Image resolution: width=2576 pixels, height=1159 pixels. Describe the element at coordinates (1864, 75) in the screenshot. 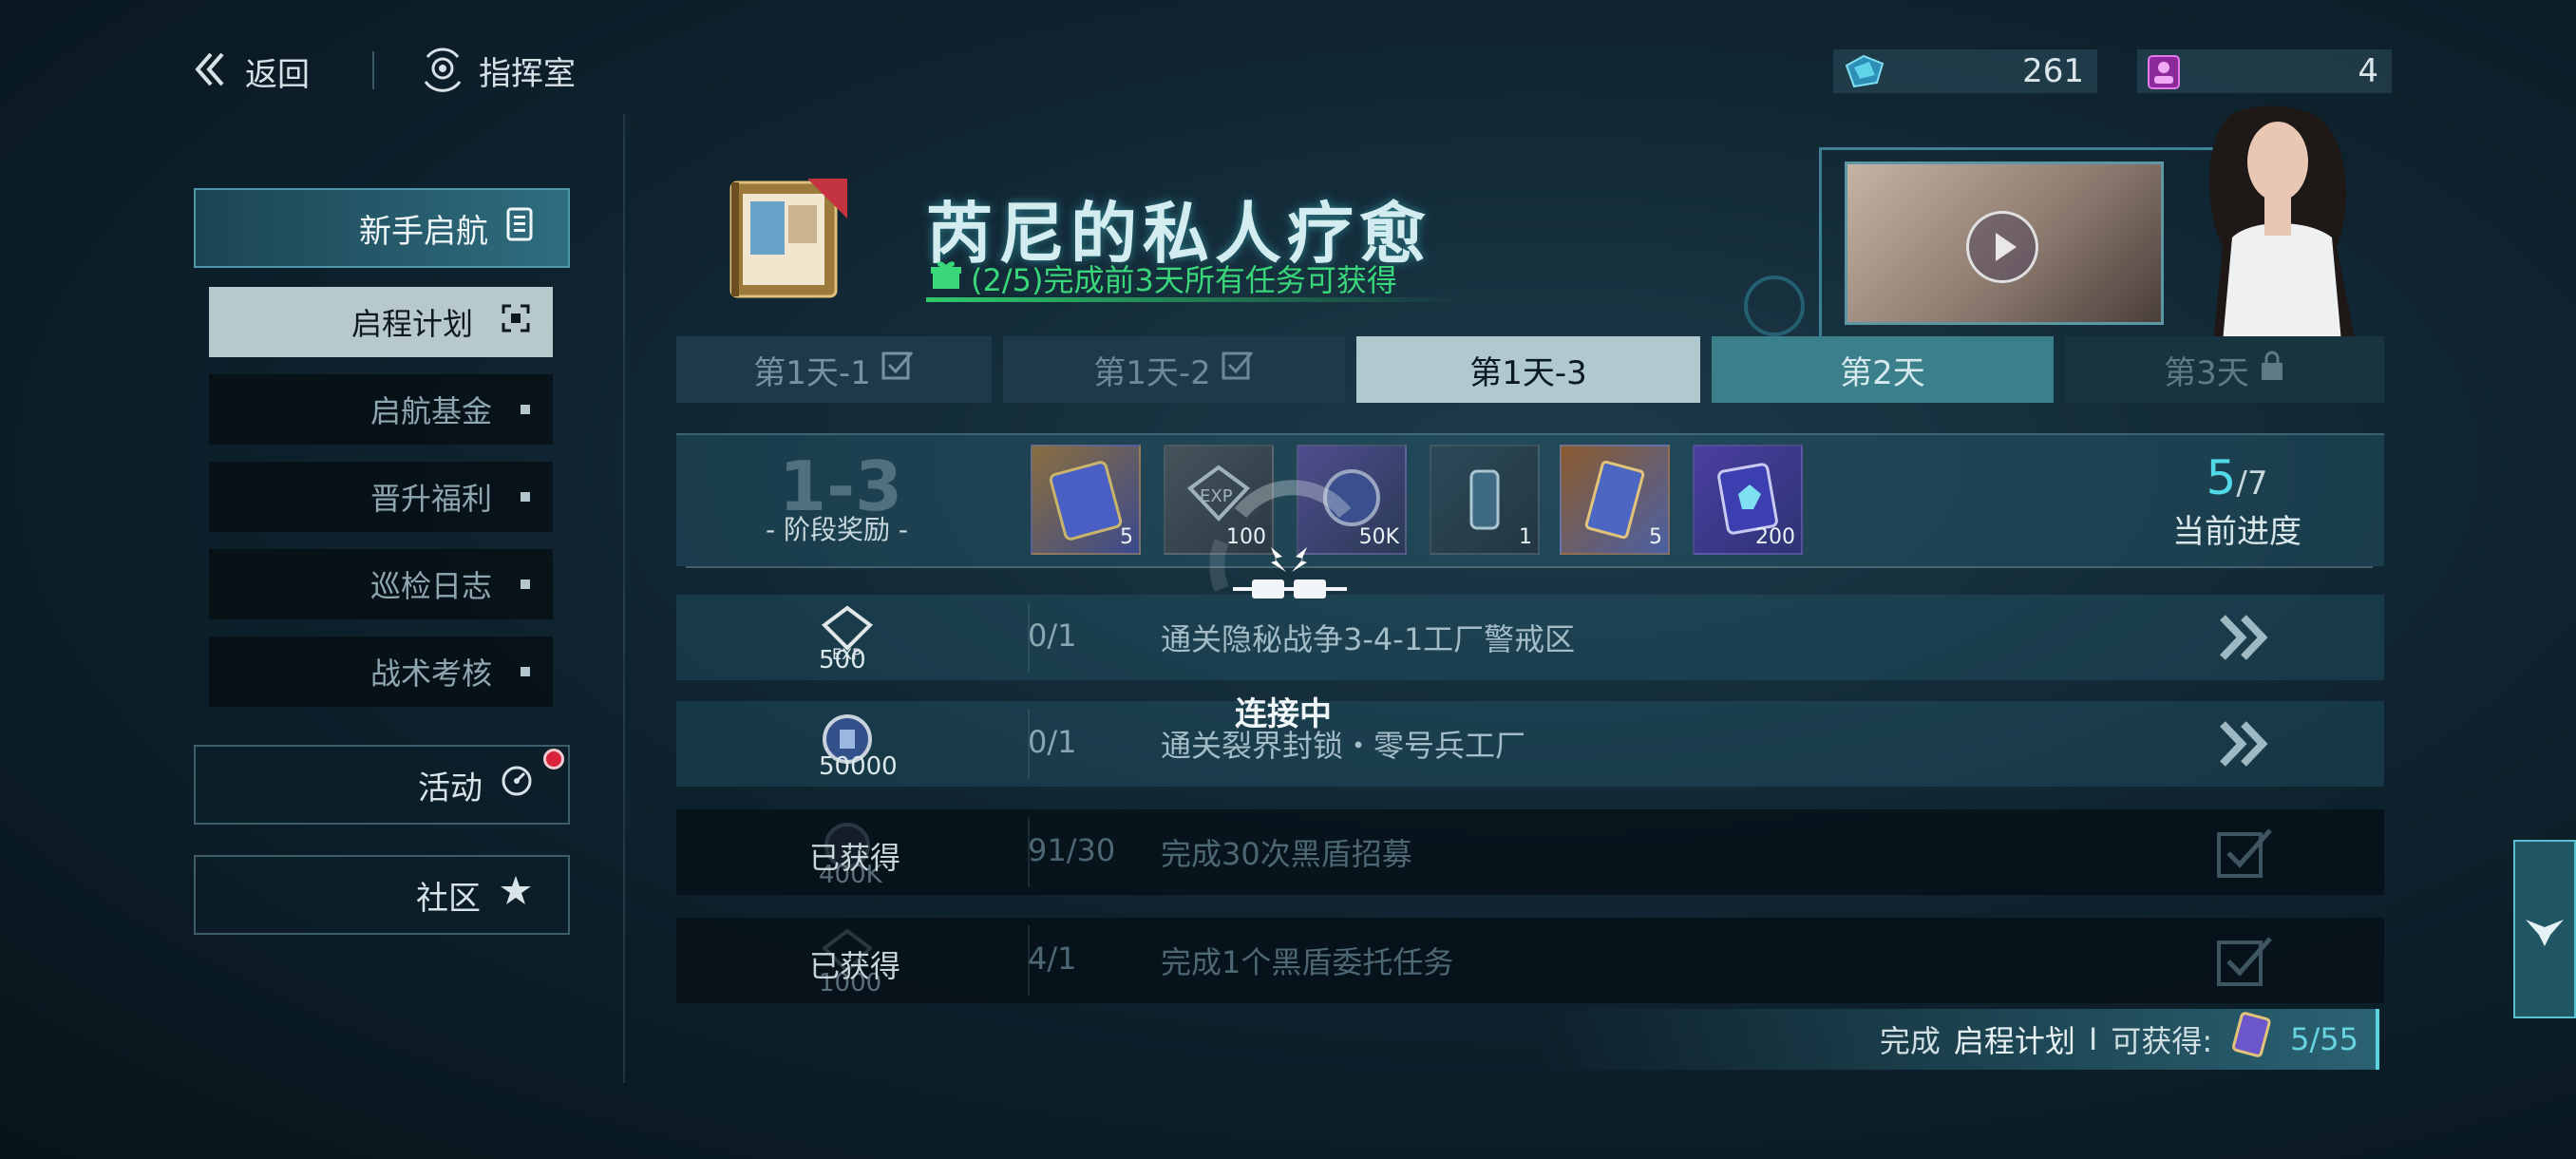

I see `crystal-icon` at that location.